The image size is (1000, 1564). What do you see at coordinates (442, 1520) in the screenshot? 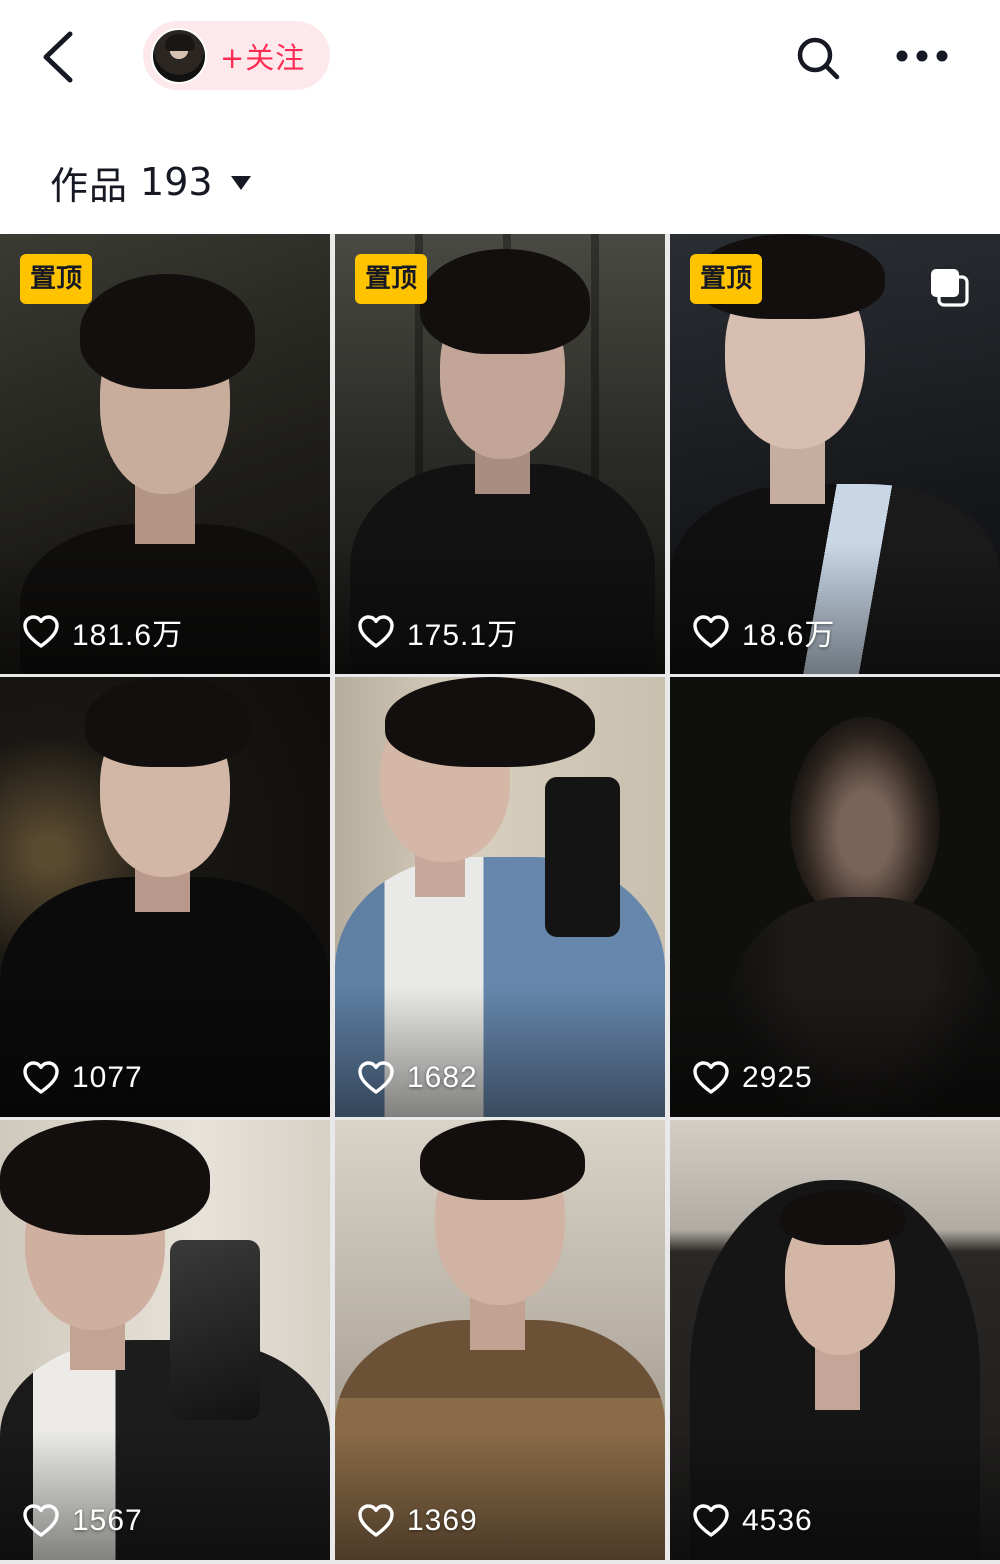
I see `like-count-value: 1369` at bounding box center [442, 1520].